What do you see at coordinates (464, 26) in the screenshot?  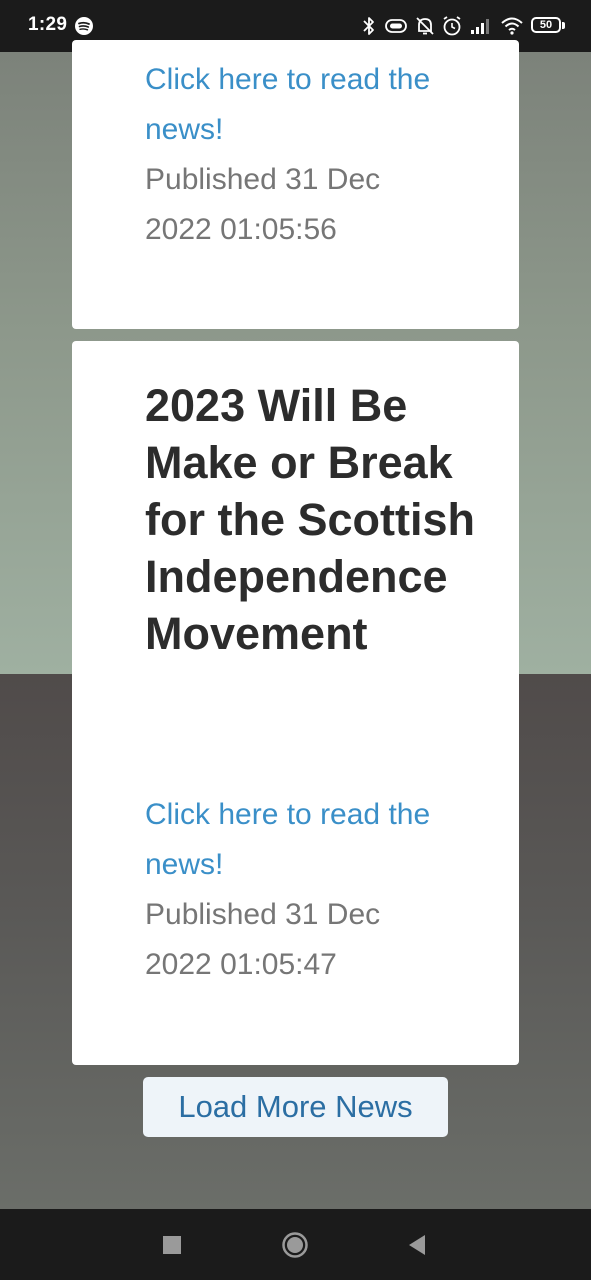 I see `status-icons: 50` at bounding box center [464, 26].